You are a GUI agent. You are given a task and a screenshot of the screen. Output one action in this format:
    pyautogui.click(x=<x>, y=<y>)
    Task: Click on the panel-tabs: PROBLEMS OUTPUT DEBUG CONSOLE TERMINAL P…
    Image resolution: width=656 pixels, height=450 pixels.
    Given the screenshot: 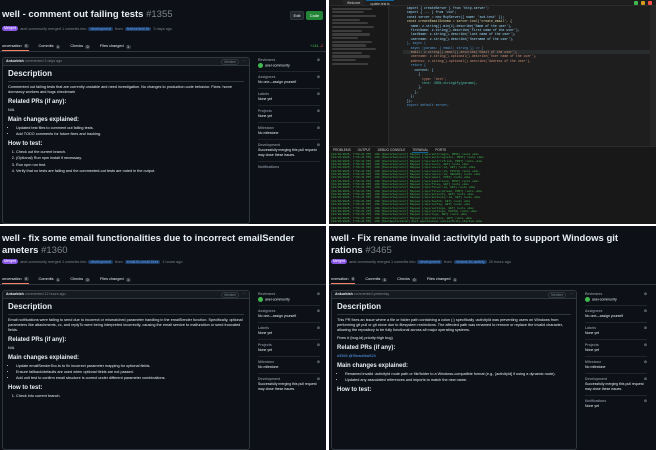 What is the action you would take?
    pyautogui.click(x=492, y=149)
    